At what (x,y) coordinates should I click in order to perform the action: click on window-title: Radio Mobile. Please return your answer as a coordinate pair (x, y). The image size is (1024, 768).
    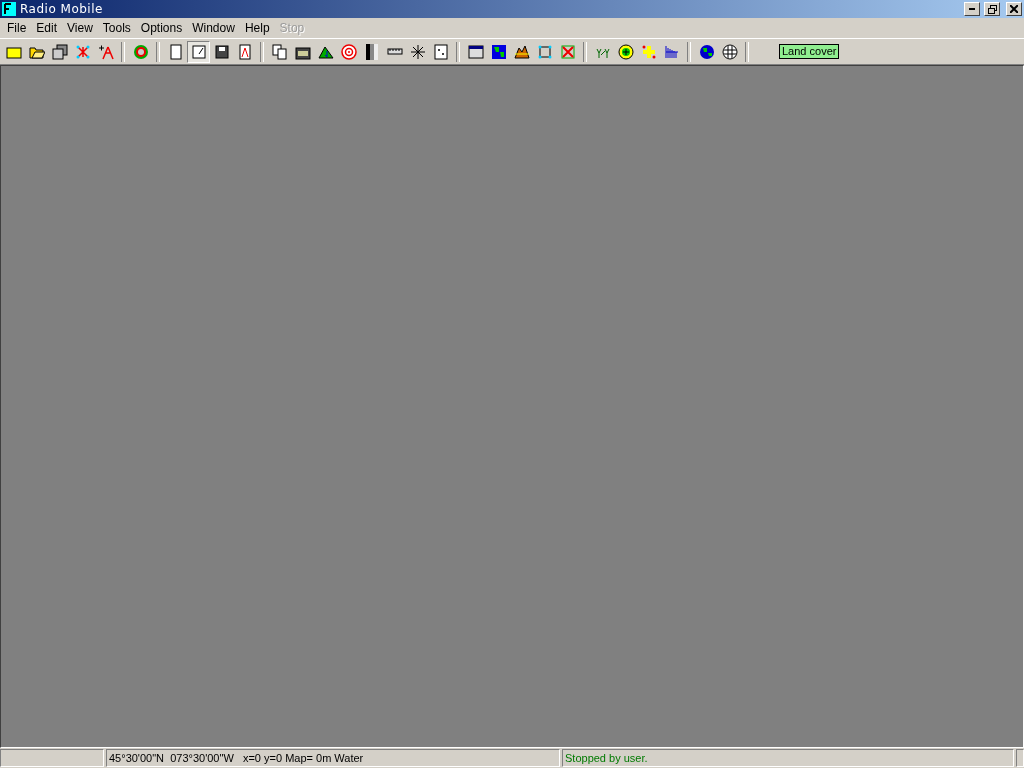
    Looking at the image, I should click on (62, 9).